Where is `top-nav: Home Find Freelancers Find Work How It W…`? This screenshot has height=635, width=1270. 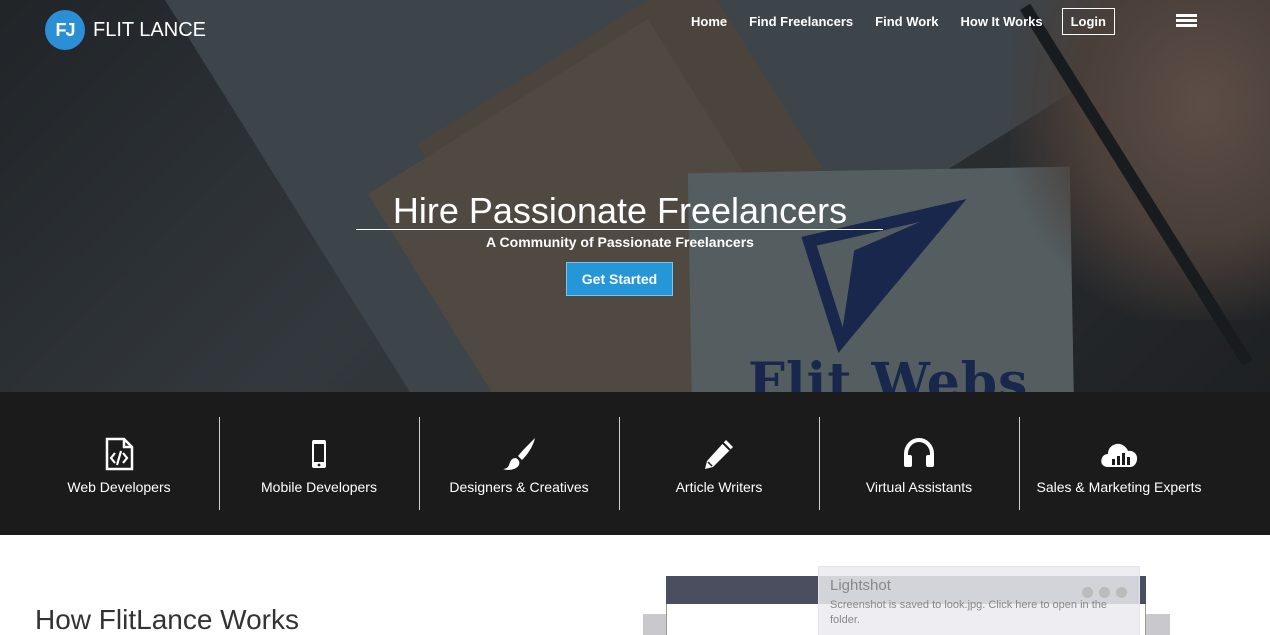 top-nav: Home Find Freelancers Find Work How It W… is located at coordinates (897, 21).